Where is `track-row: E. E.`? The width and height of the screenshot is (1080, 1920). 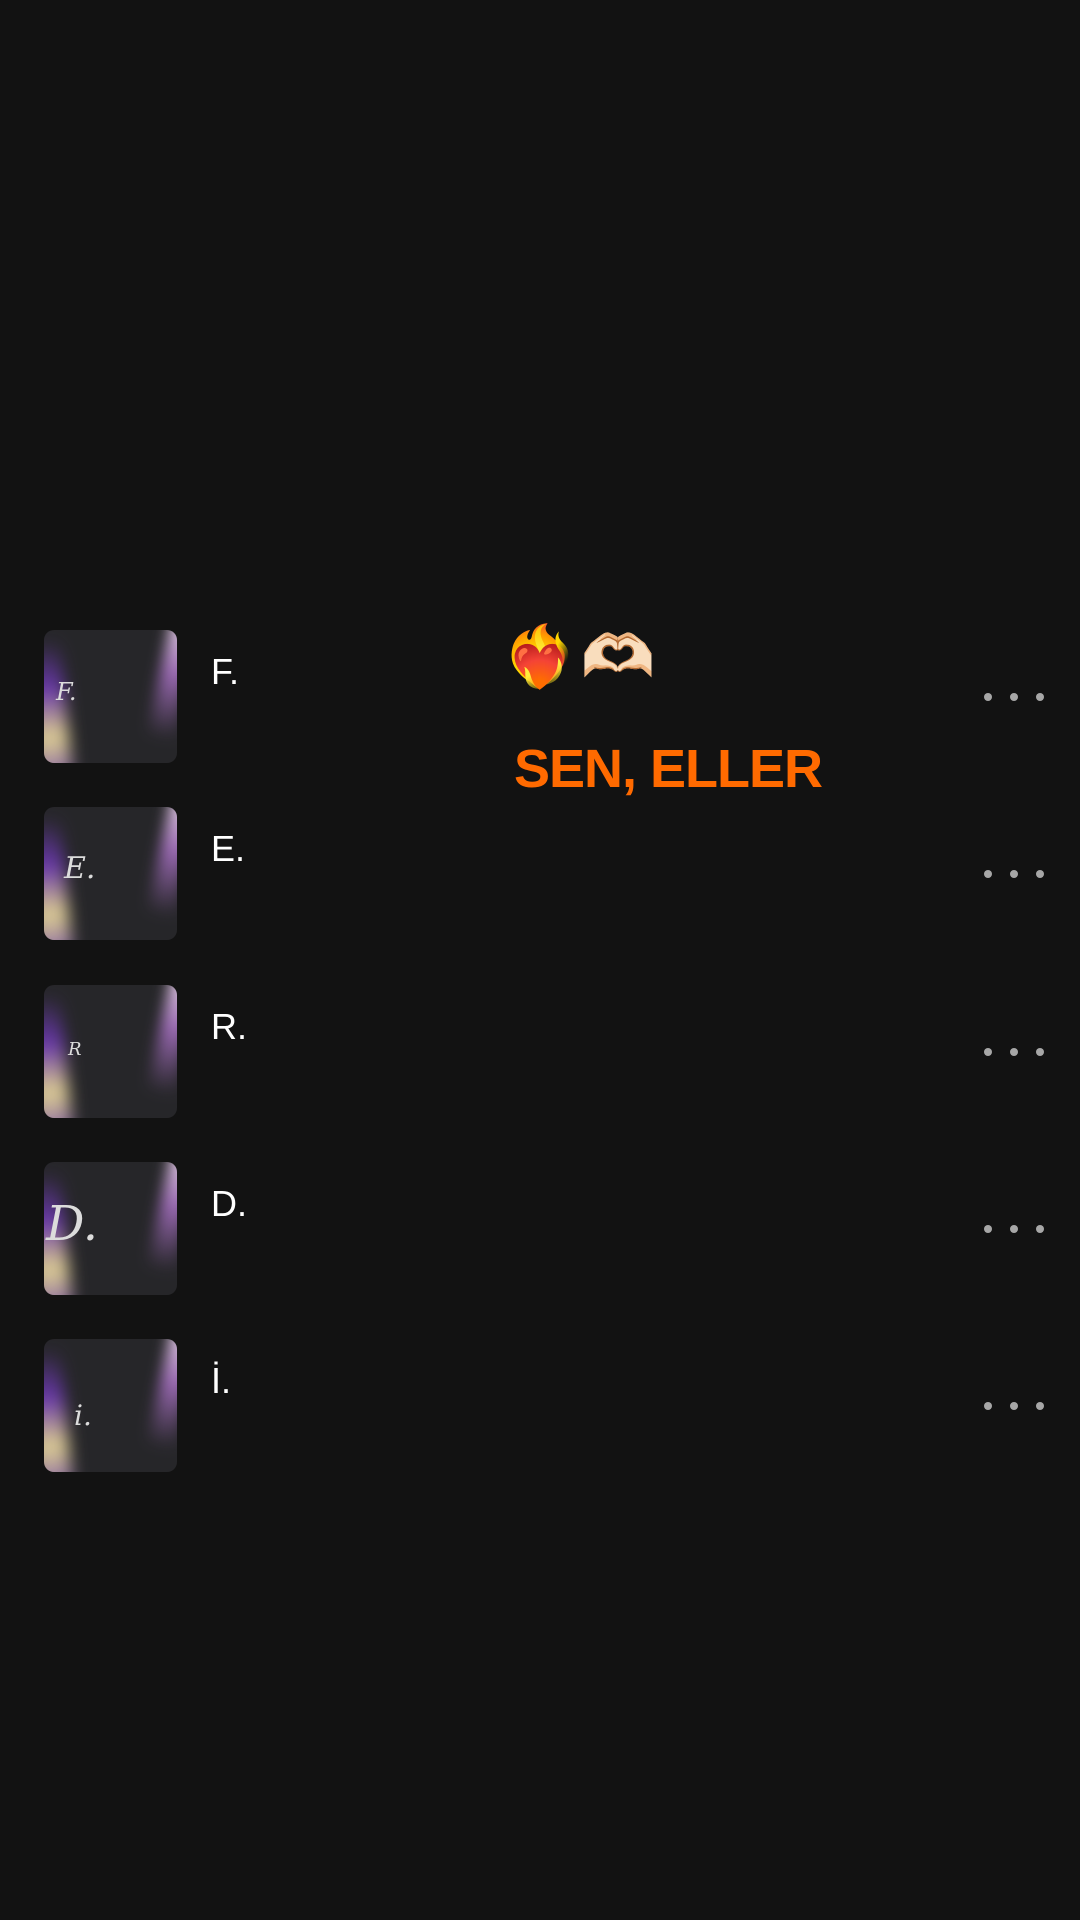
track-row: E. E. is located at coordinates (540, 874).